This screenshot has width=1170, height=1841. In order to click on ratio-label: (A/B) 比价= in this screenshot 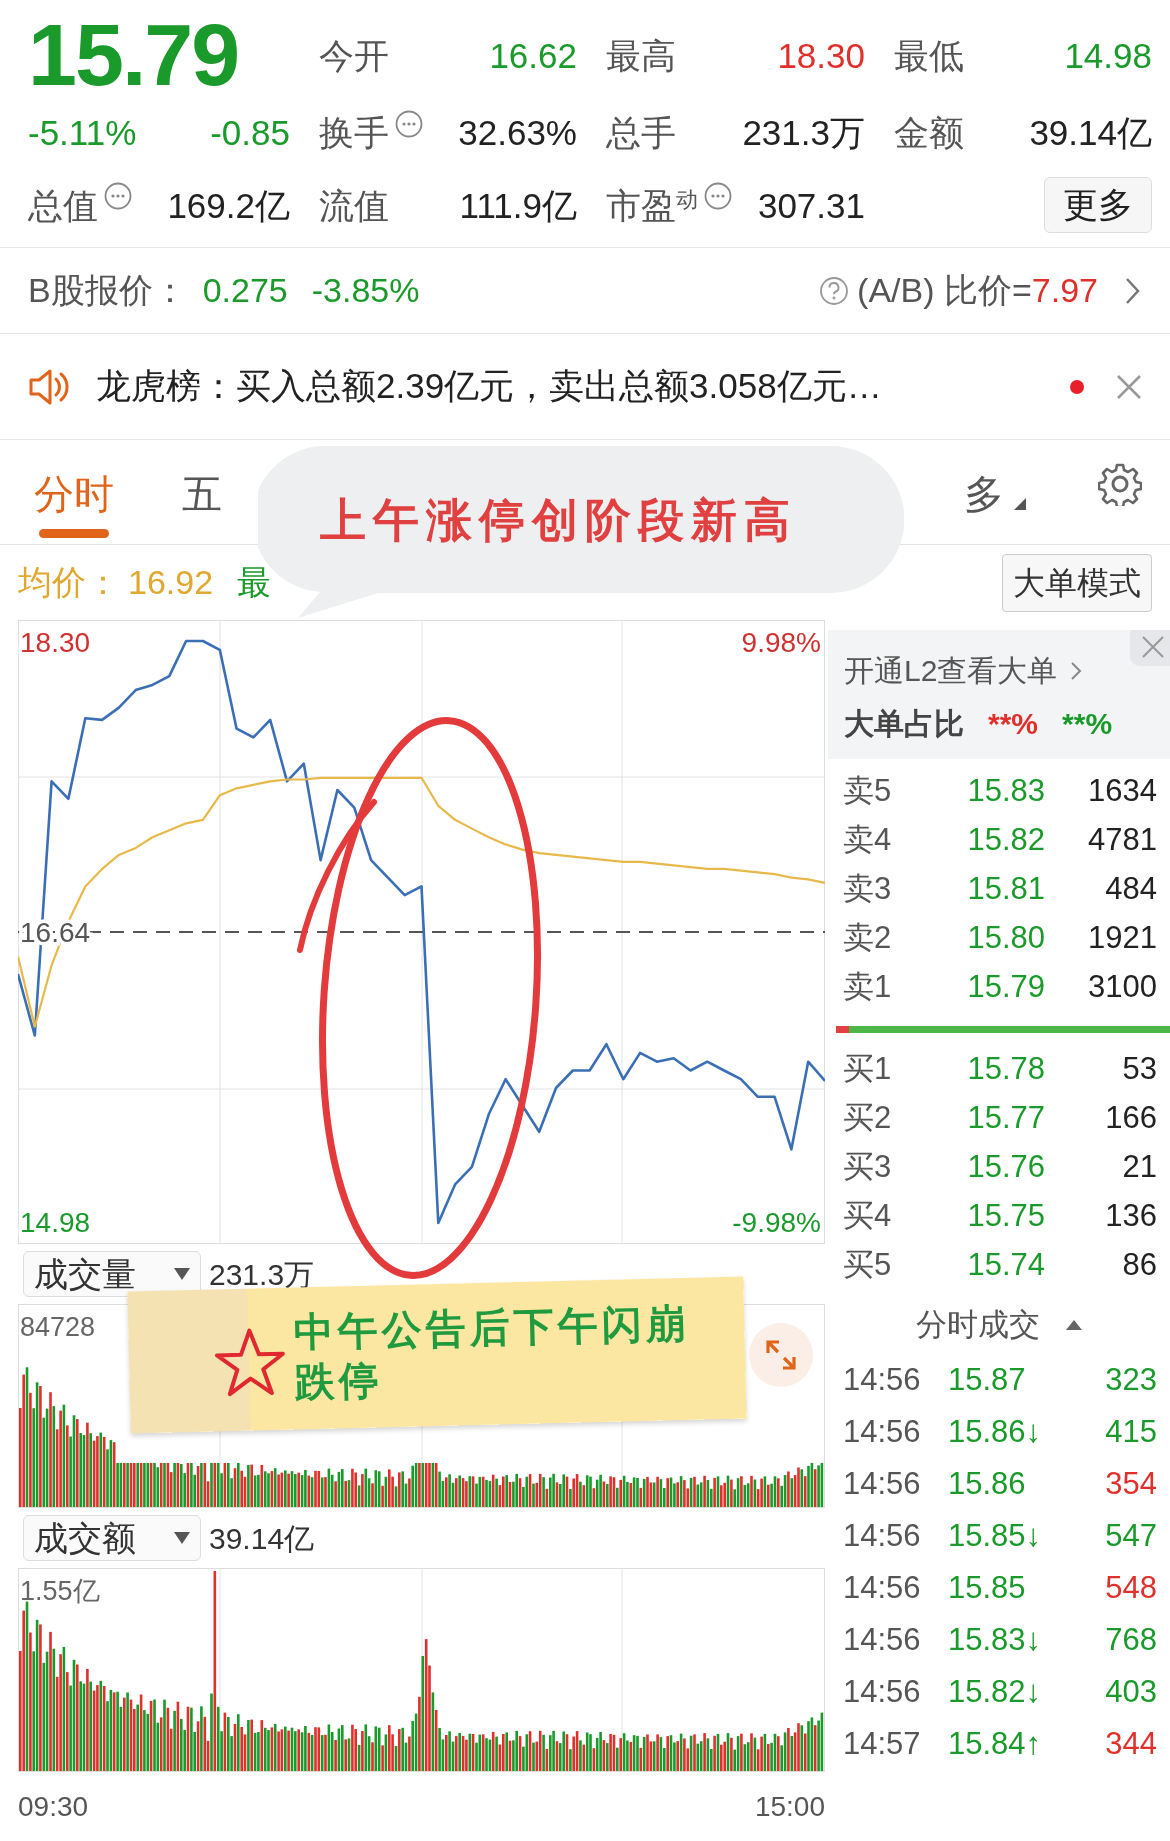, I will do `click(944, 290)`.